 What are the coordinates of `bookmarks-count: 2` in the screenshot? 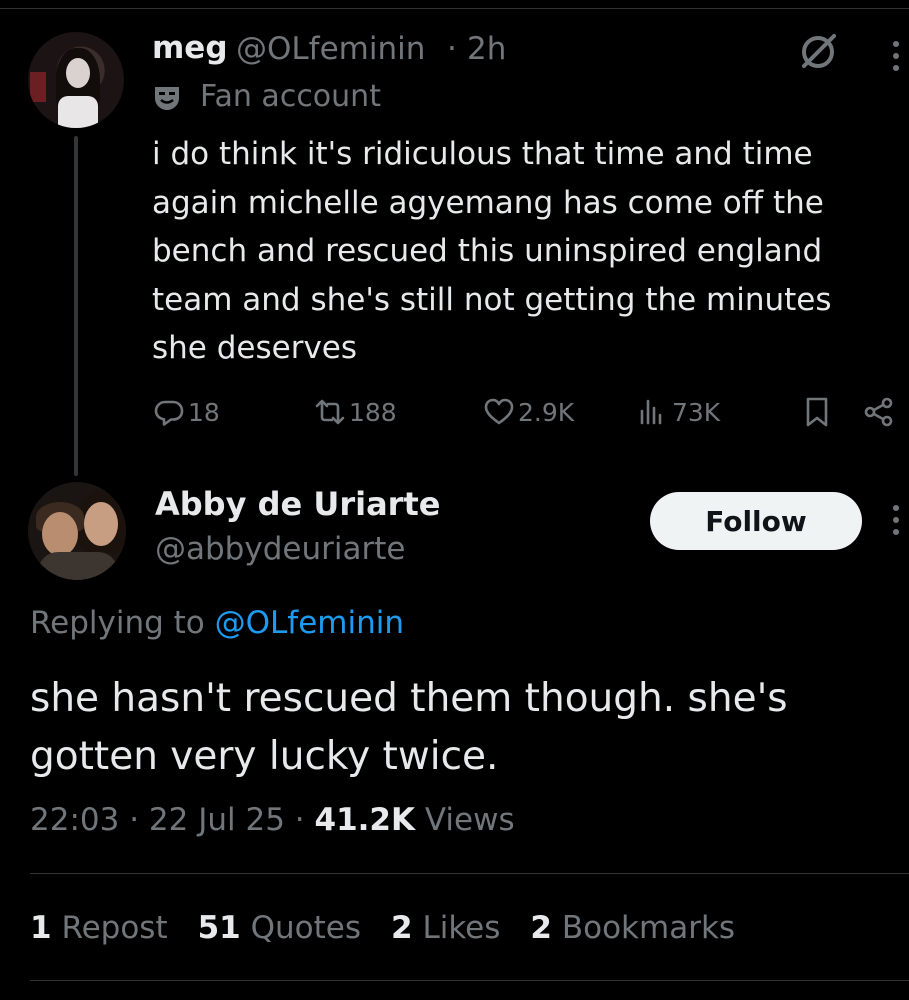 It's located at (541, 928).